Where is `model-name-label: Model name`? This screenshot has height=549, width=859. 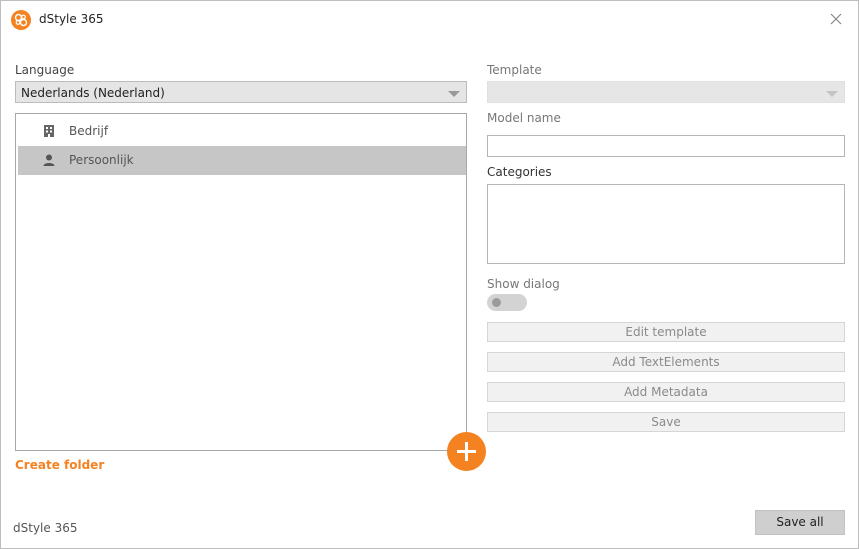 model-name-label: Model name is located at coordinates (524, 118).